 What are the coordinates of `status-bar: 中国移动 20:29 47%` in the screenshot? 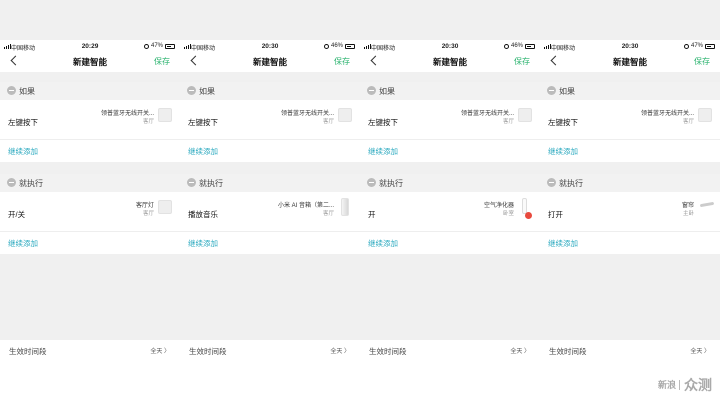 It's located at (90, 47).